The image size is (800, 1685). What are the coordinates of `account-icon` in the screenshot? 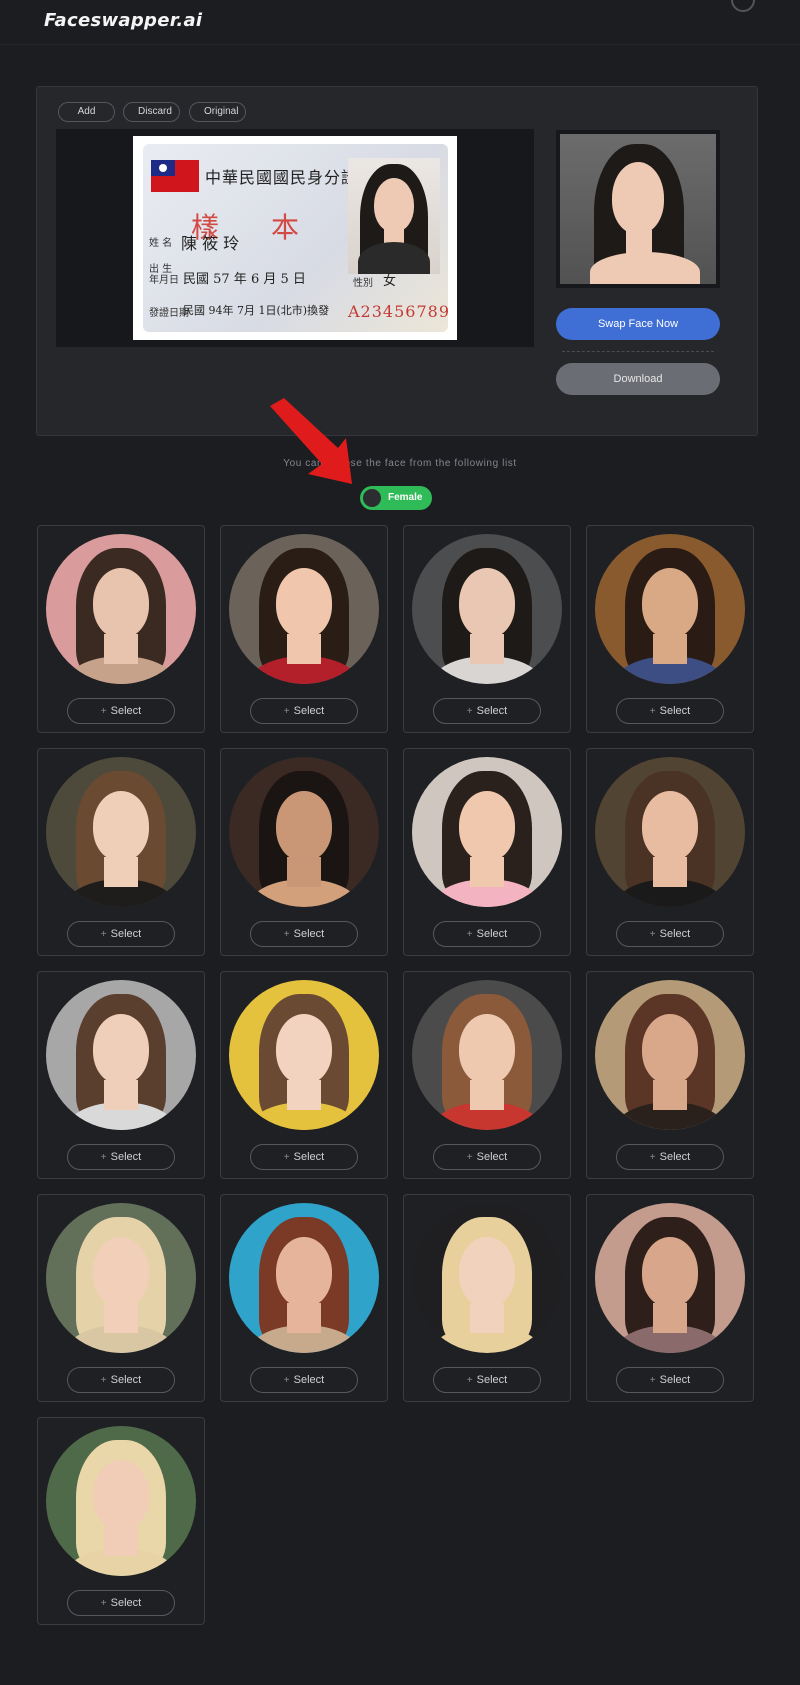 It's located at (743, 6).